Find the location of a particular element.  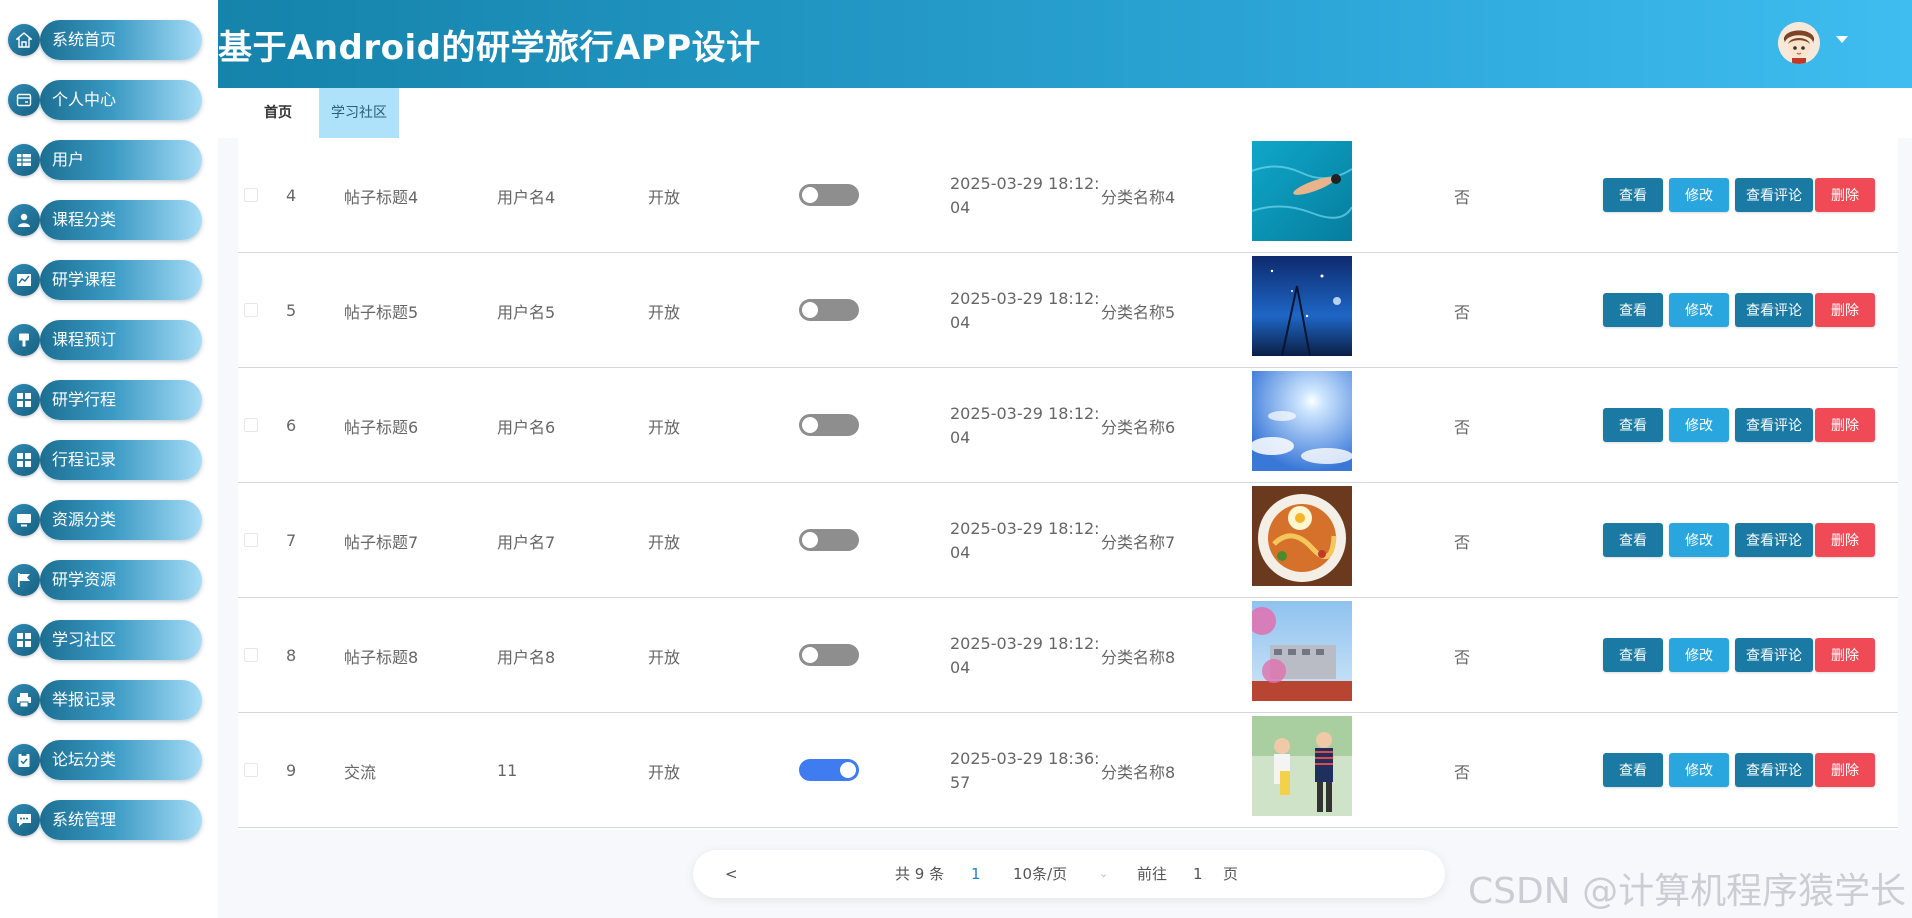

prev-page-button: < is located at coordinates (731, 874).